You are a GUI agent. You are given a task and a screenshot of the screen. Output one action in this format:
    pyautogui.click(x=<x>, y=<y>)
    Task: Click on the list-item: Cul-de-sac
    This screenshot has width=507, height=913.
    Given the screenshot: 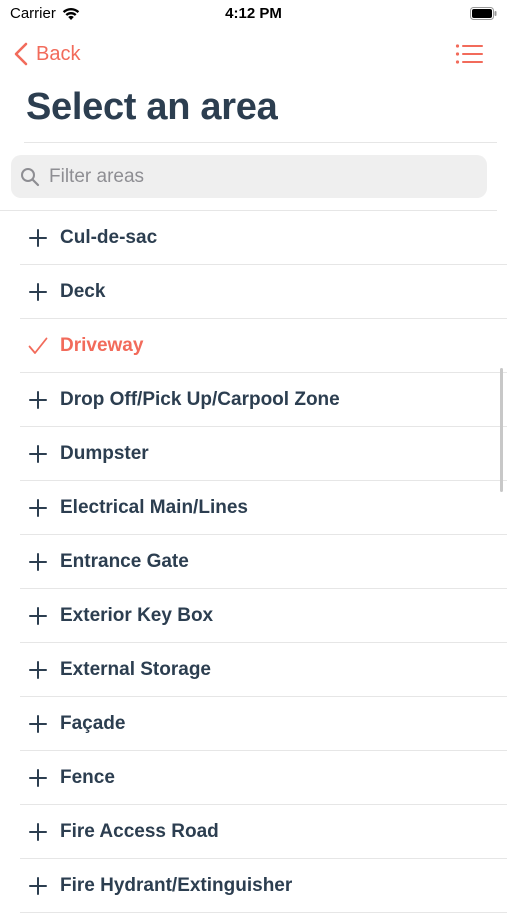 What is the action you would take?
    pyautogui.click(x=263, y=238)
    